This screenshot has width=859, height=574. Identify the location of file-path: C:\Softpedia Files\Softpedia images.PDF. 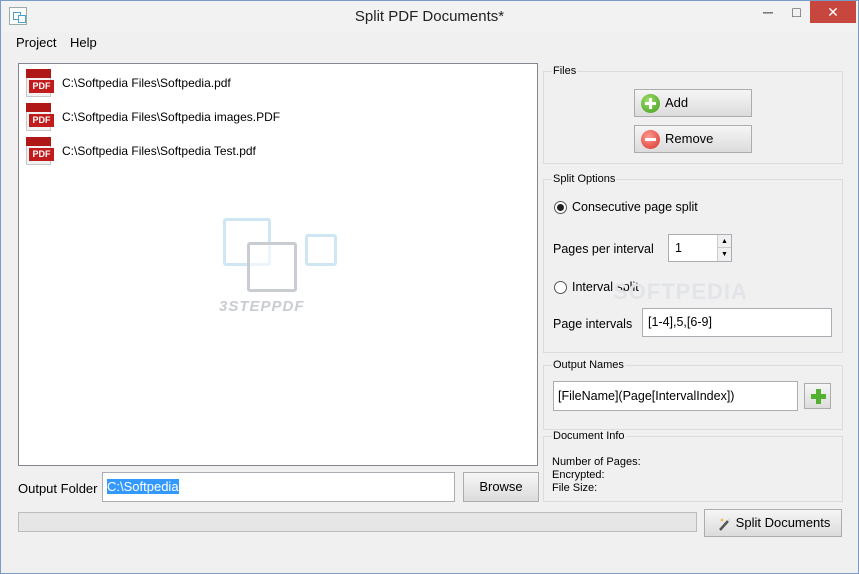
(171, 117).